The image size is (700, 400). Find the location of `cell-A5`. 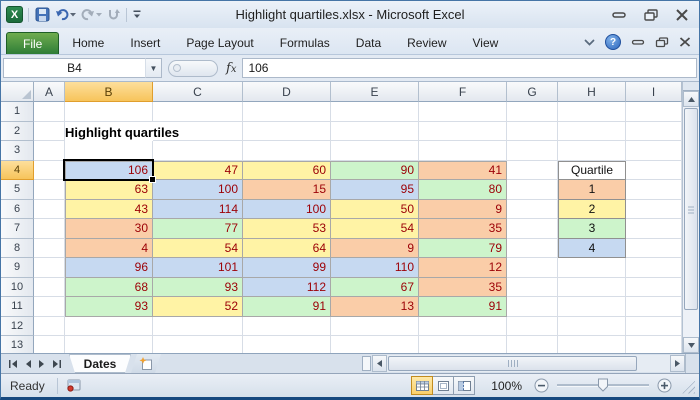

cell-A5 is located at coordinates (49, 190).